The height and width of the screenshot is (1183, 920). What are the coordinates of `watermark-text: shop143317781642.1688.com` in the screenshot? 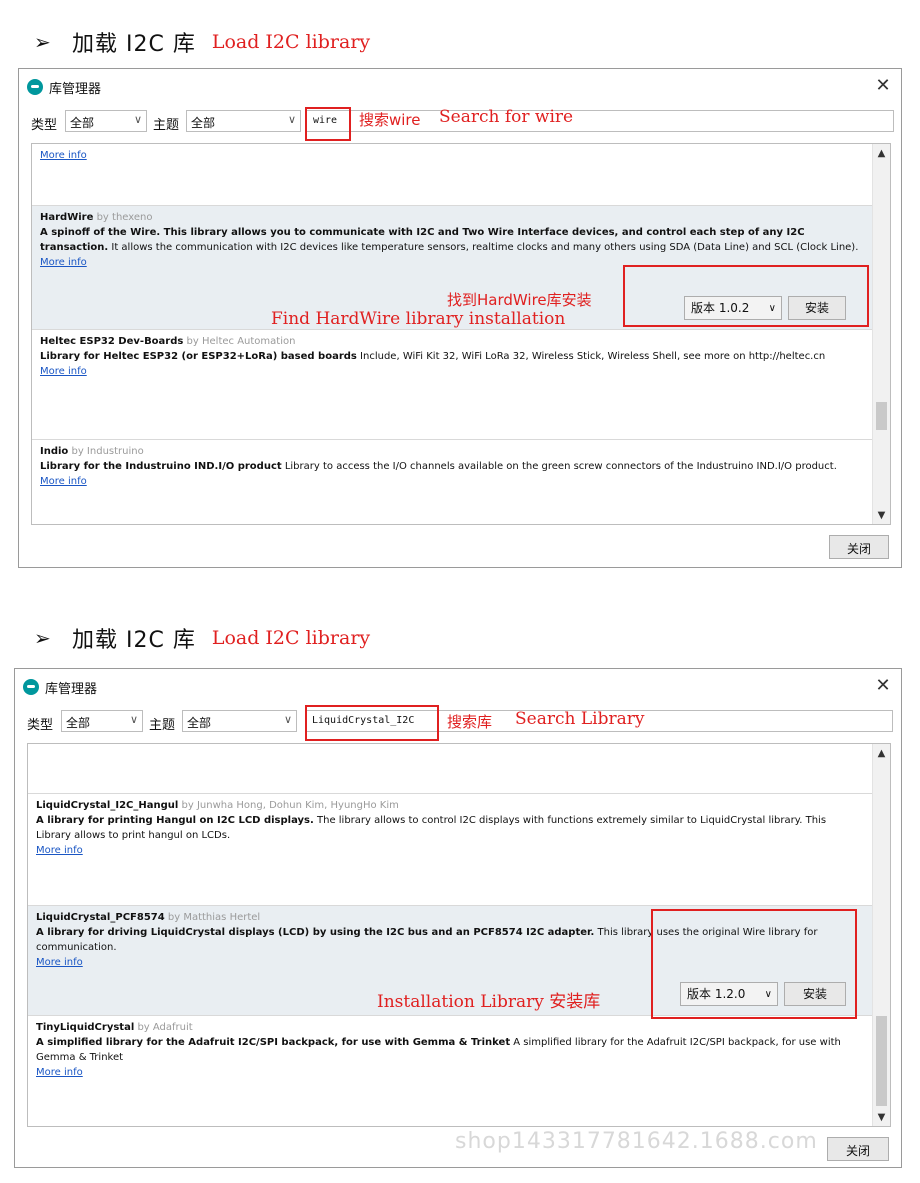 It's located at (636, 1141).